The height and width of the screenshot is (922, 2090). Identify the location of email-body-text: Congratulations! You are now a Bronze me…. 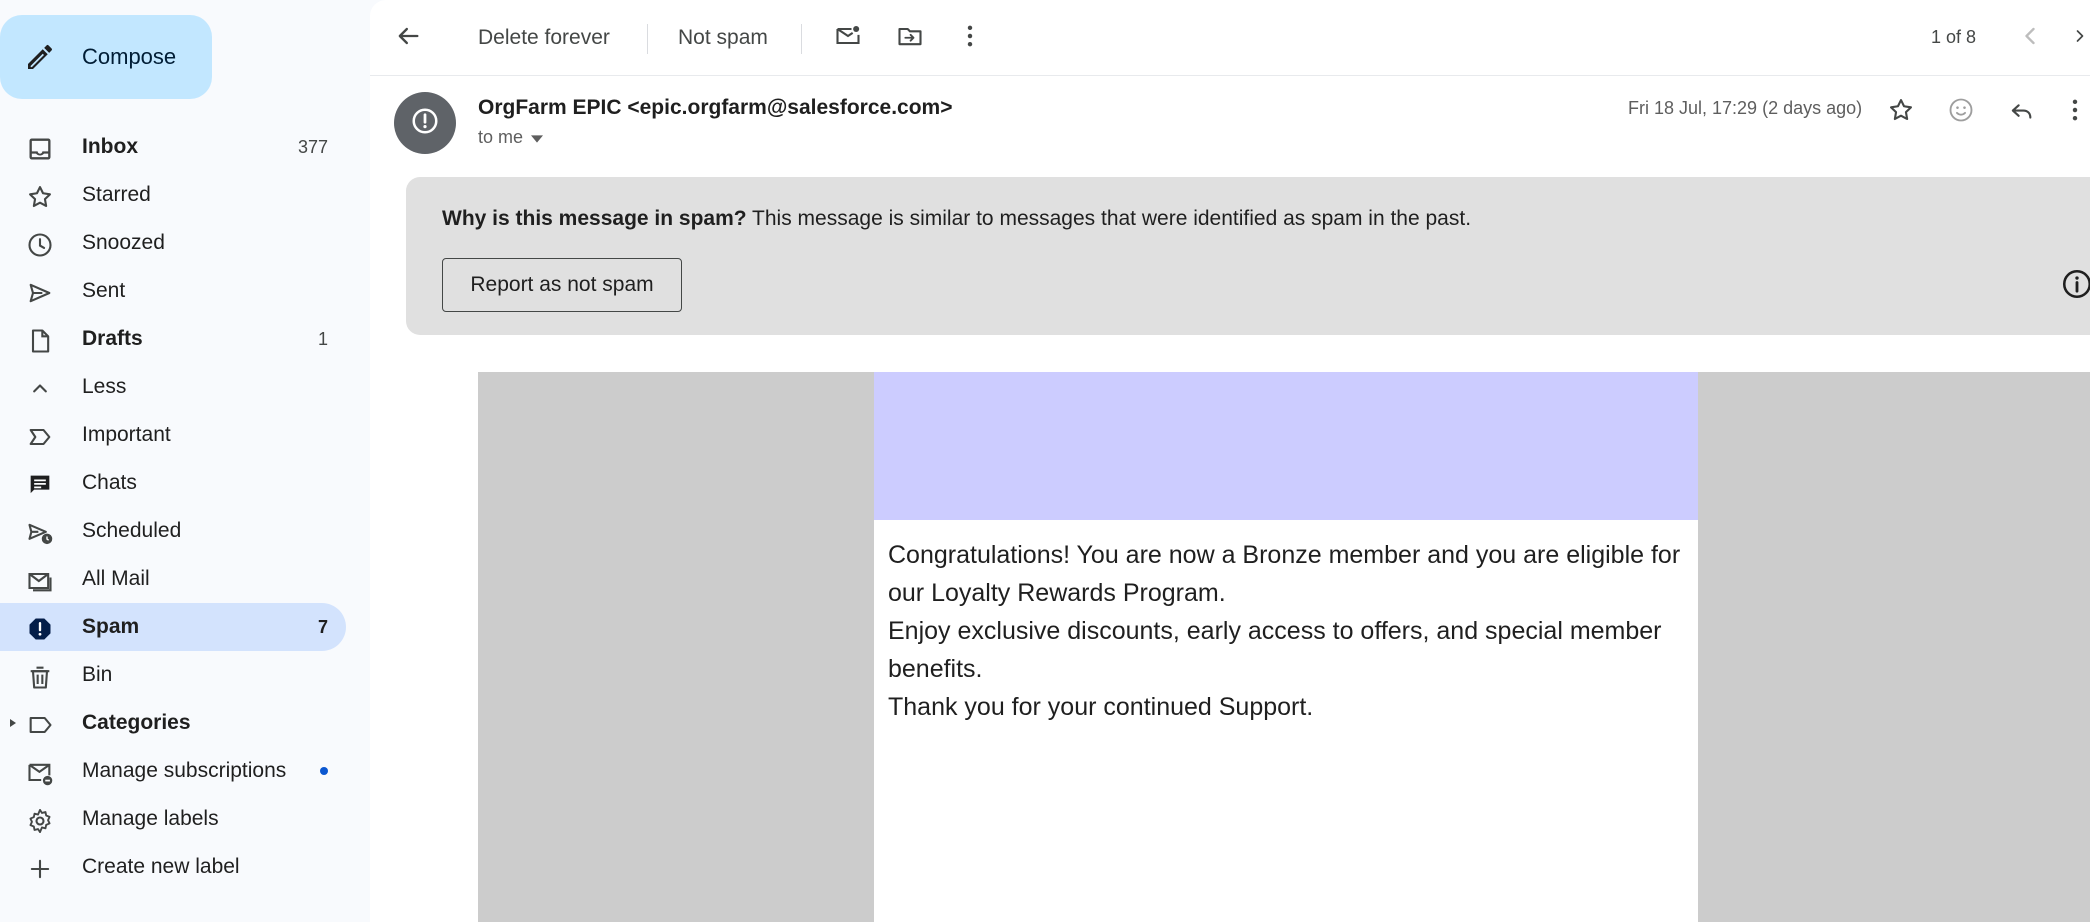
(1288, 631).